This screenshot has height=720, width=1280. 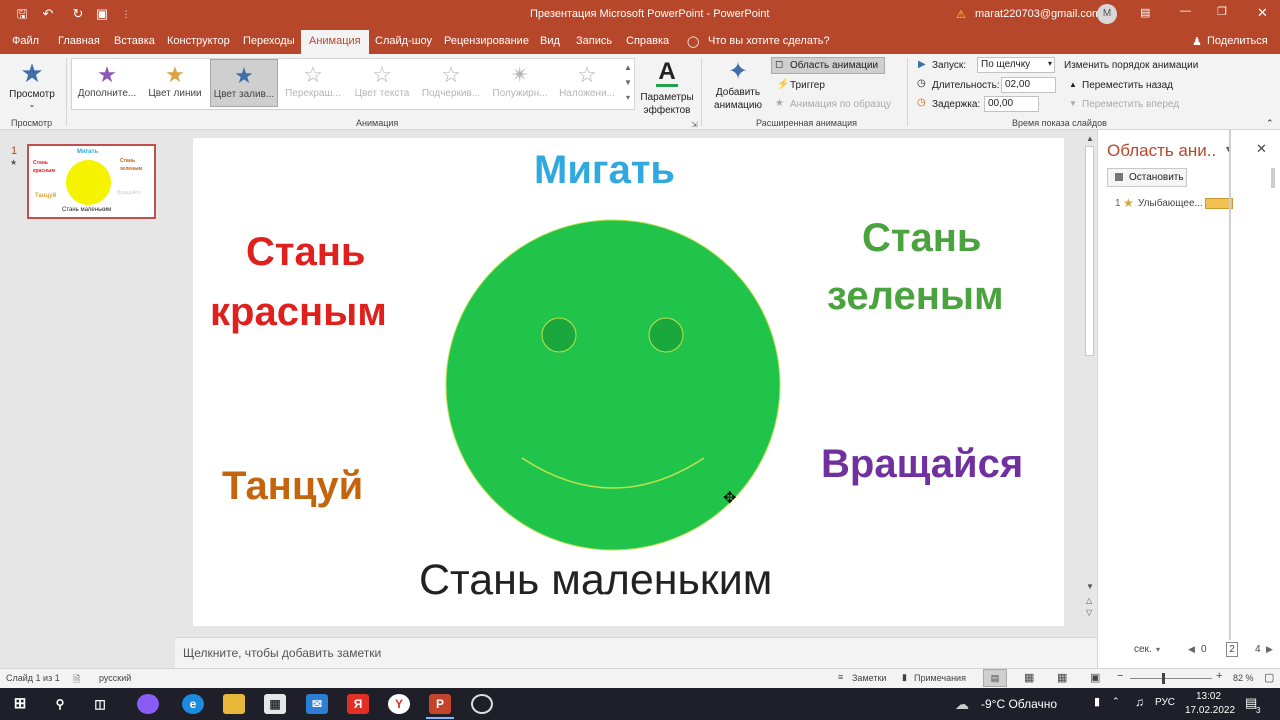 What do you see at coordinates (1095, 677) in the screenshot?
I see `slideshow-icon: ▣` at bounding box center [1095, 677].